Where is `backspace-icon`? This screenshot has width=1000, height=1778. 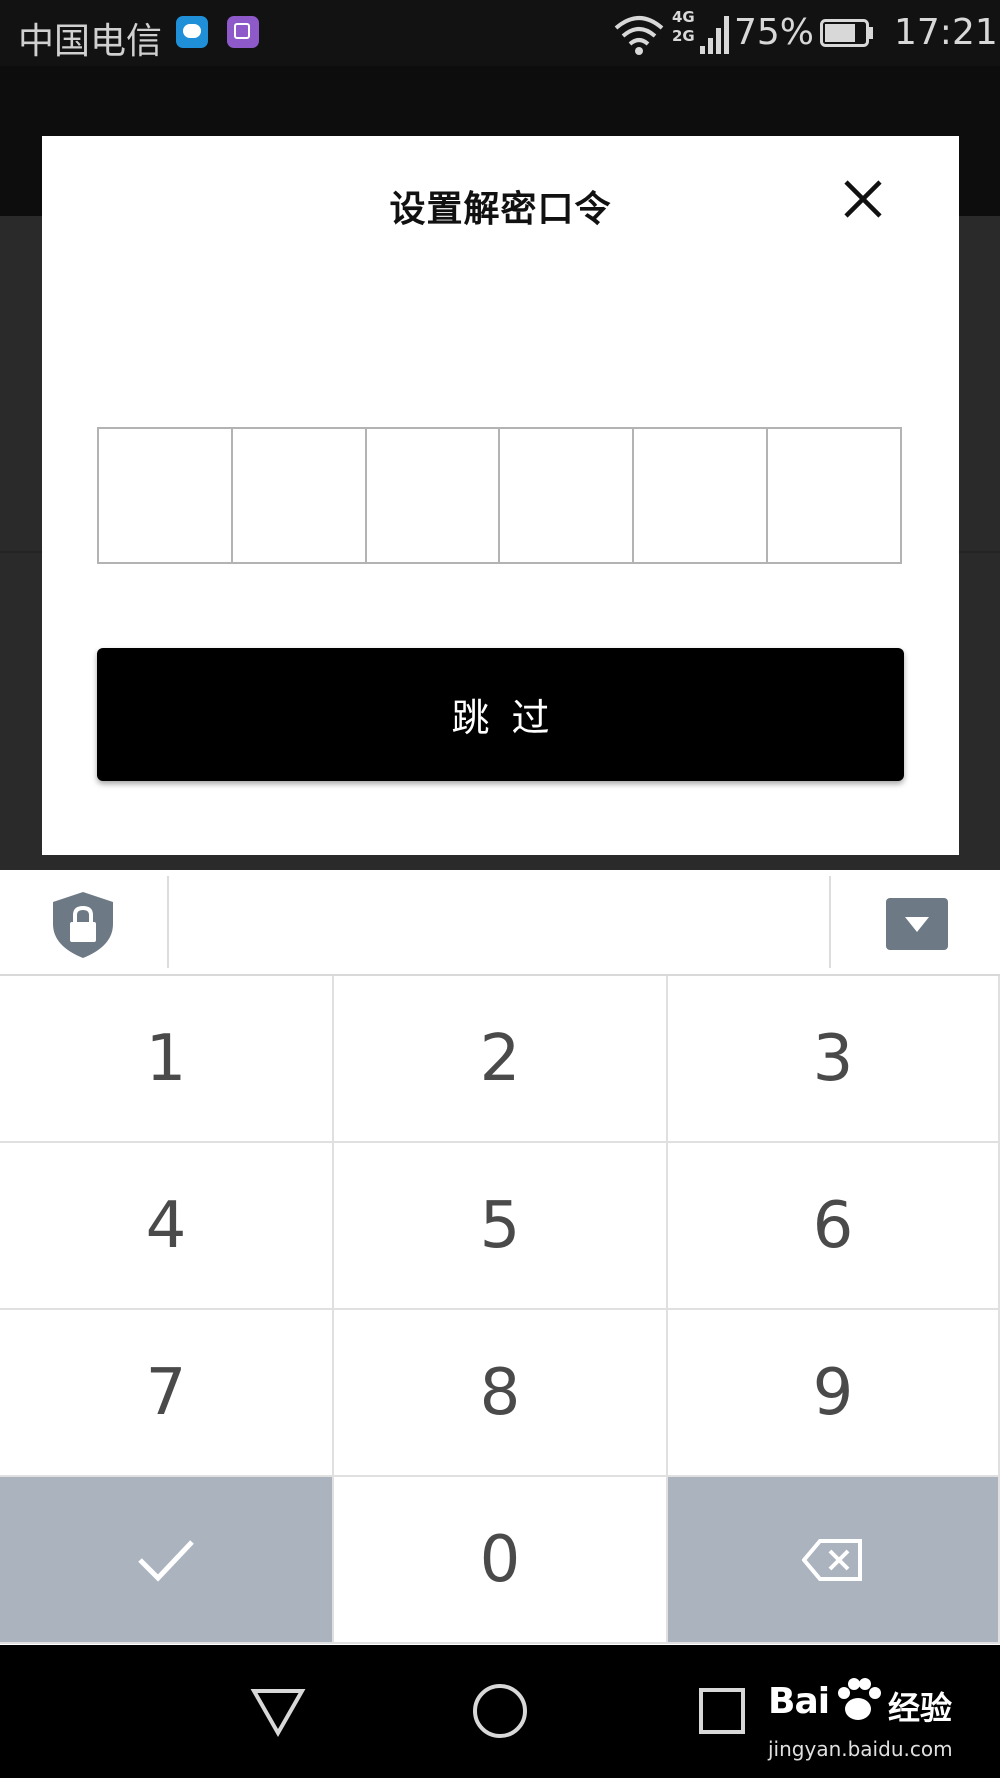
backspace-icon is located at coordinates (832, 1559).